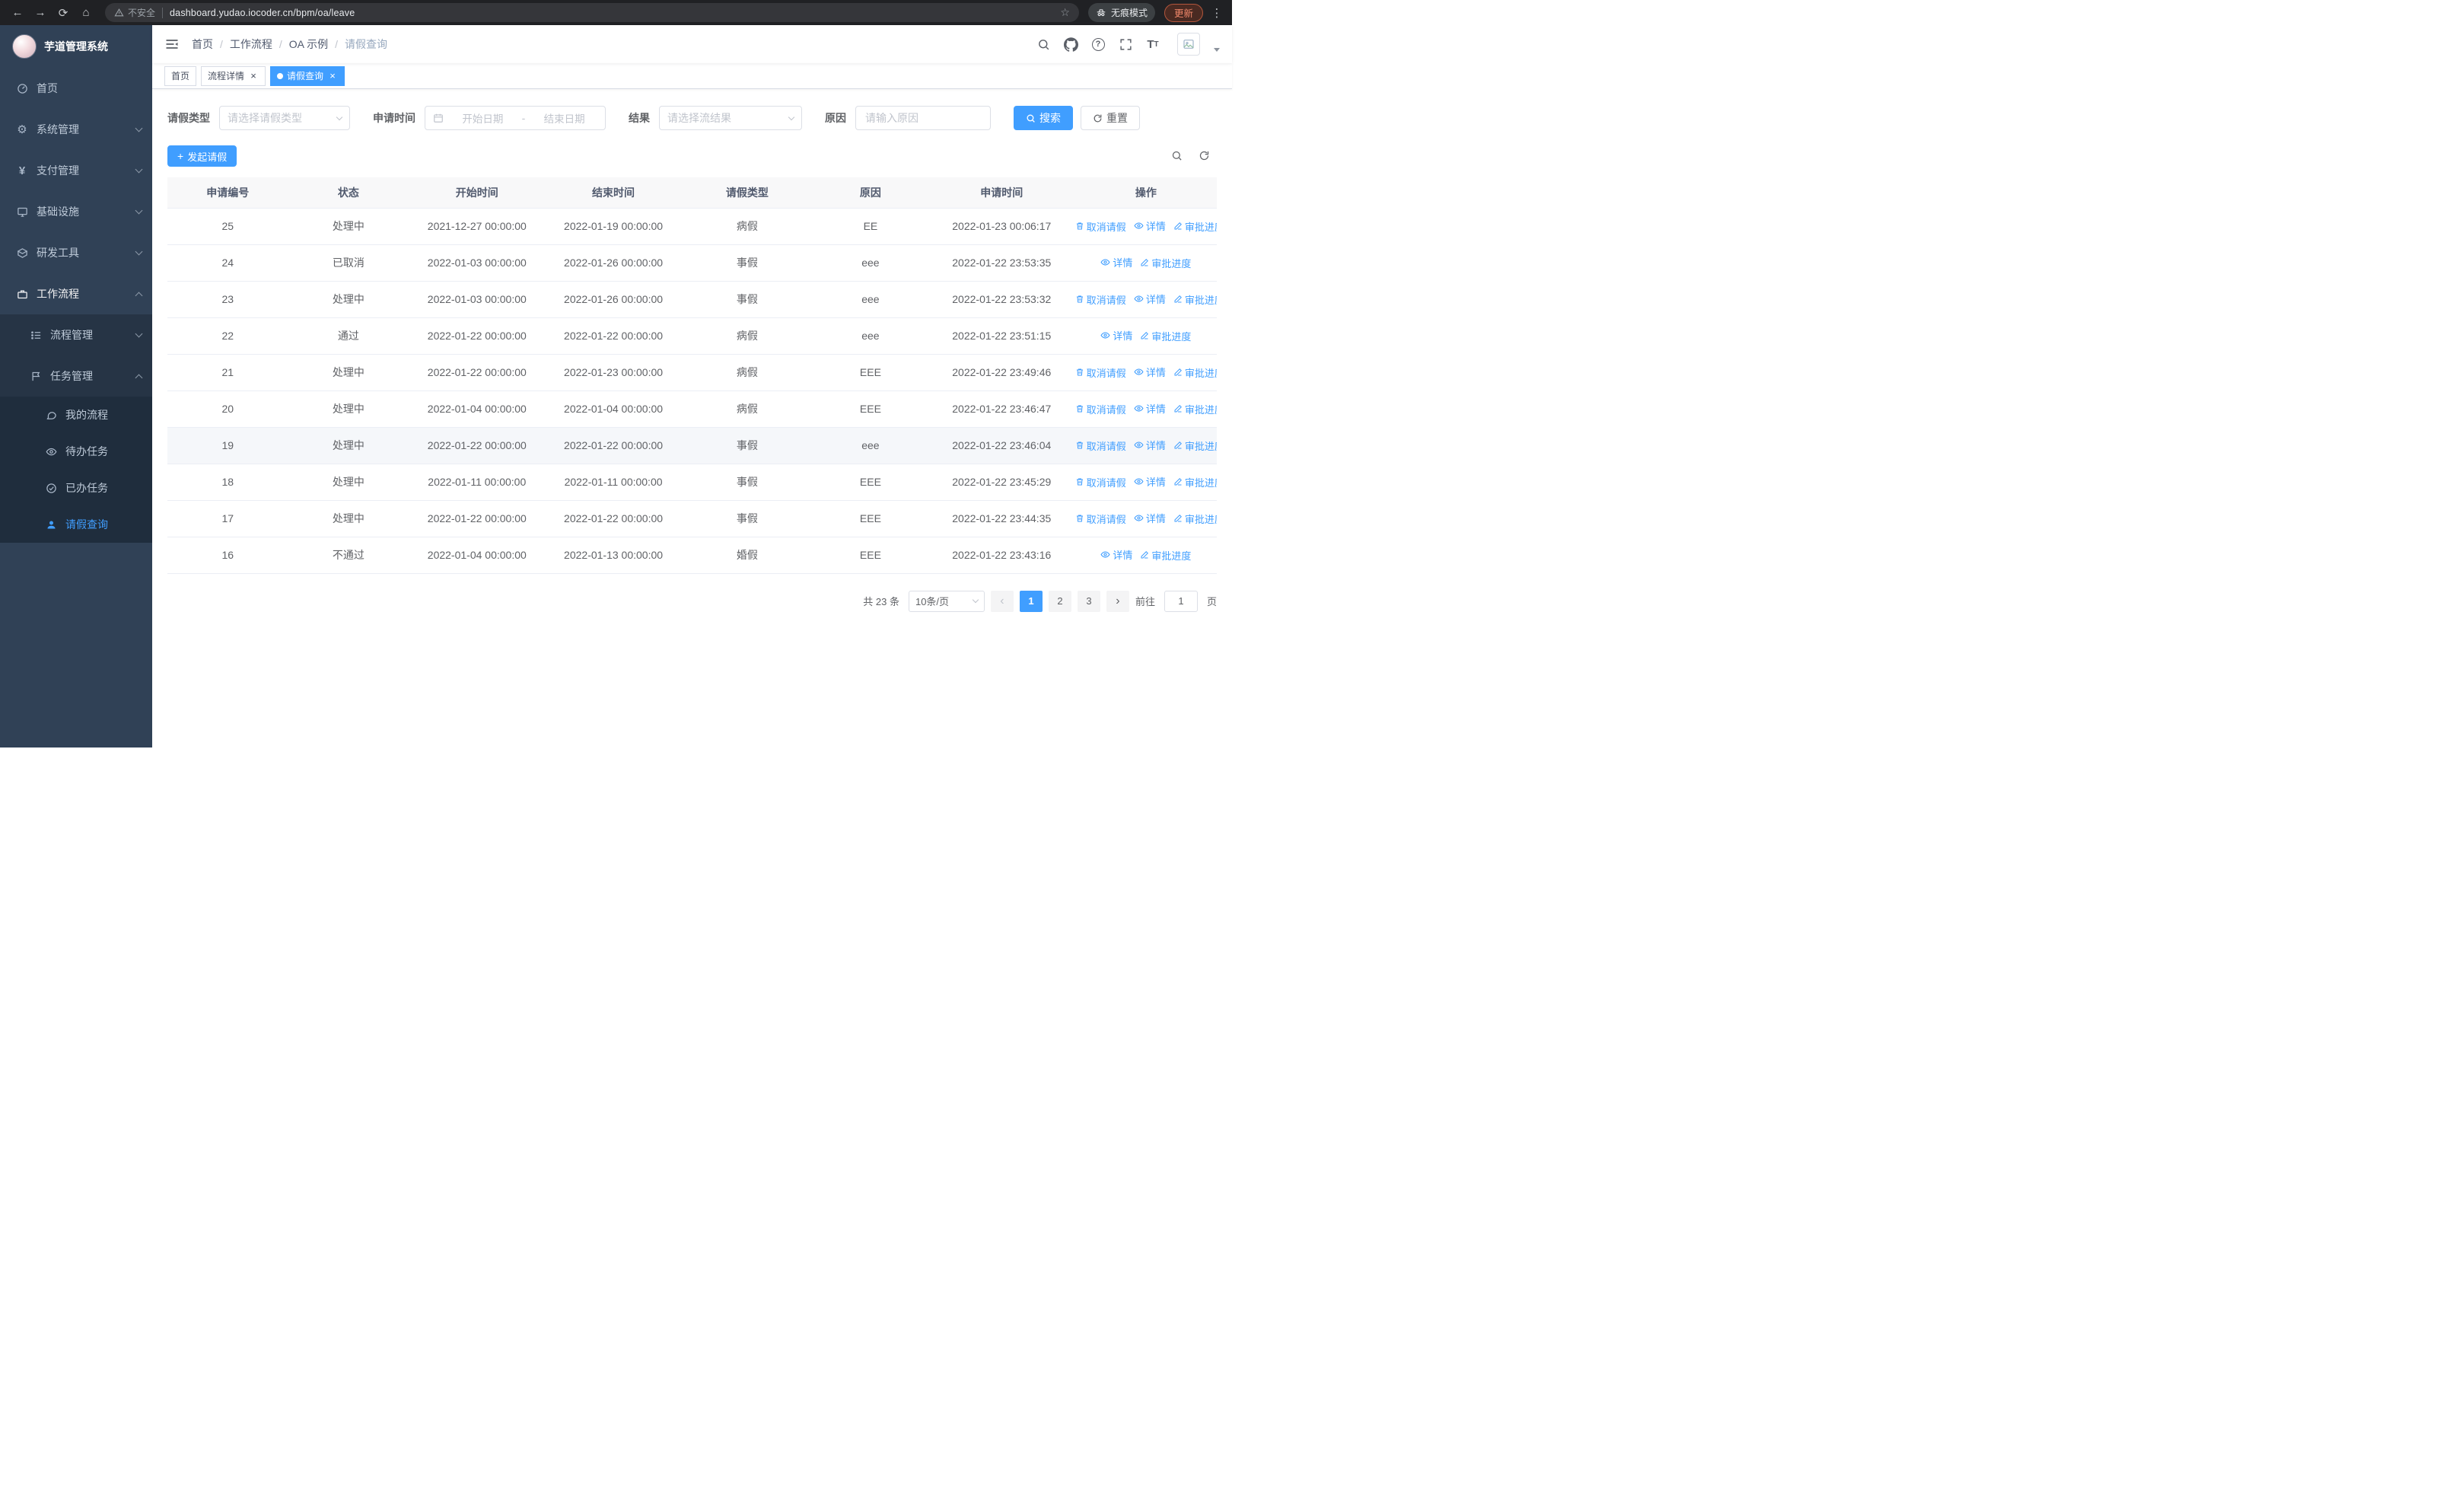  Describe the element at coordinates (265, 118) in the screenshot. I see `select-placeholder: 请选择请假类型` at that location.